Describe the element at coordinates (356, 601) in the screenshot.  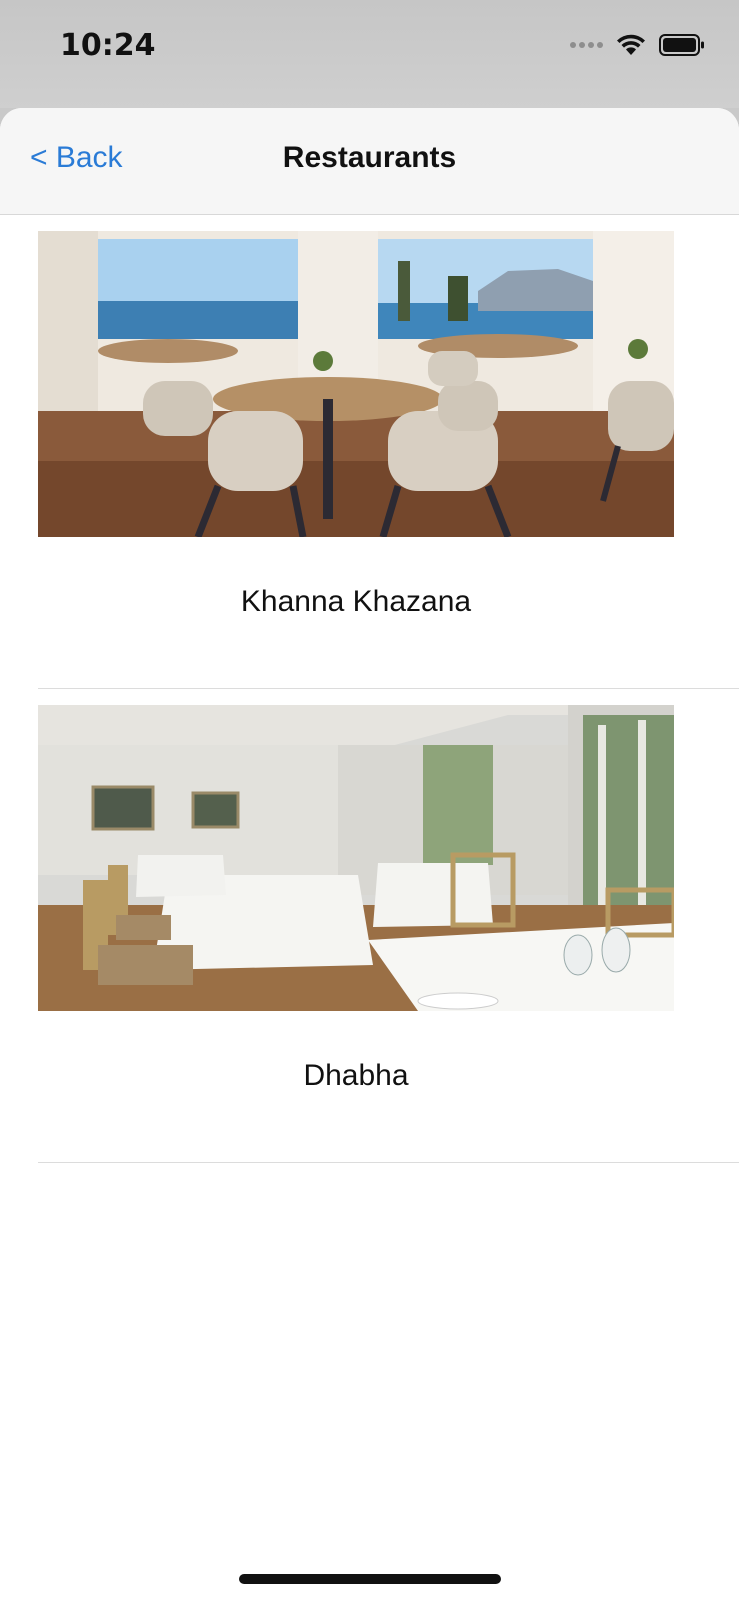
I see `restaurant-name: Khanna Khazana` at that location.